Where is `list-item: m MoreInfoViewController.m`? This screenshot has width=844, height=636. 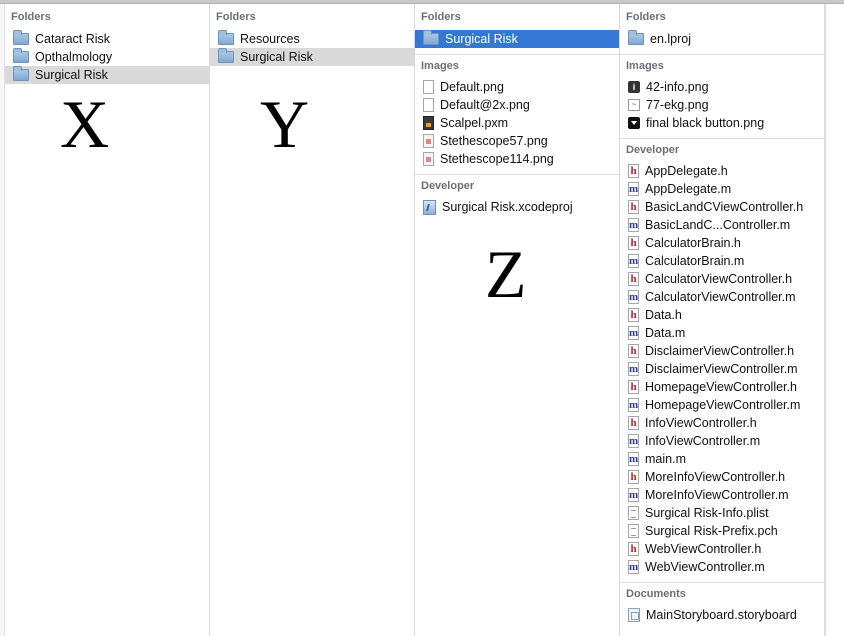 list-item: m MoreInfoViewController.m is located at coordinates (722, 495).